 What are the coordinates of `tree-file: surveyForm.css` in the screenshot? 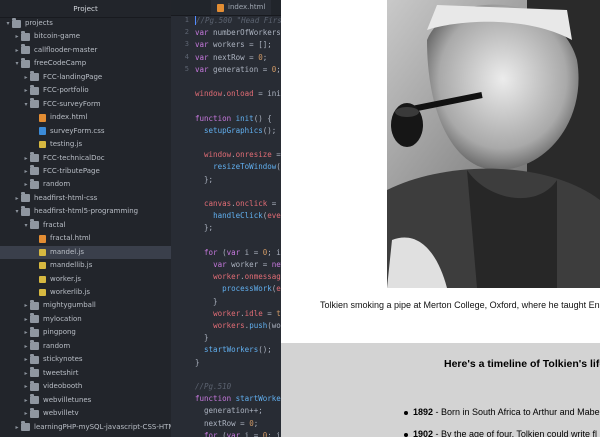 It's located at (68, 131).